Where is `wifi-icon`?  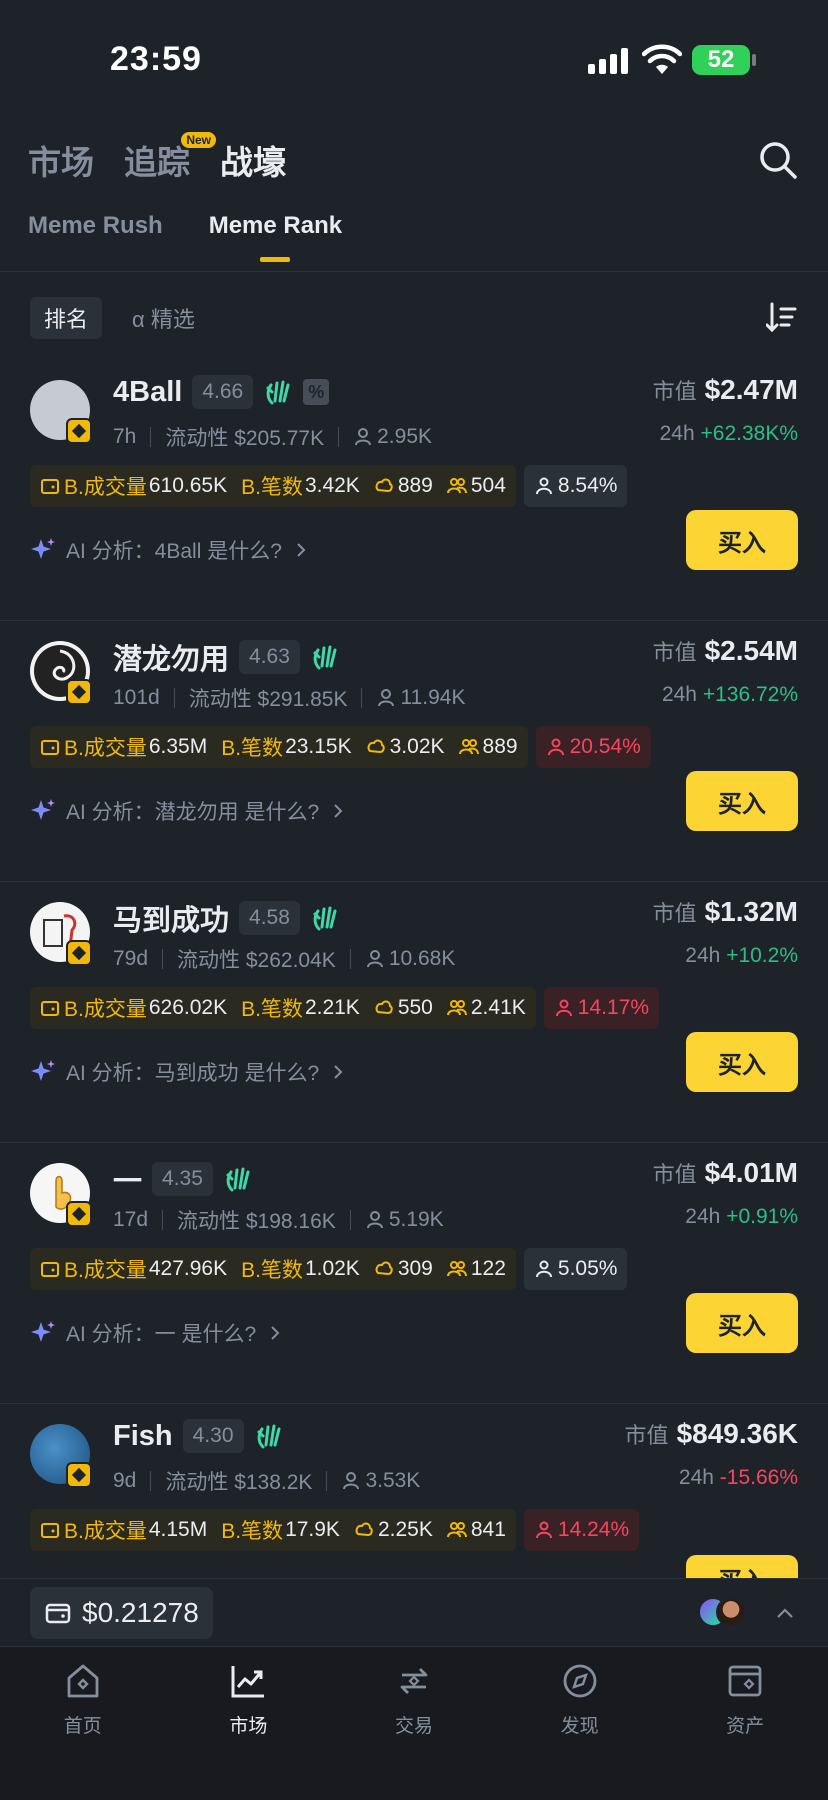
wifi-icon is located at coordinates (662, 59).